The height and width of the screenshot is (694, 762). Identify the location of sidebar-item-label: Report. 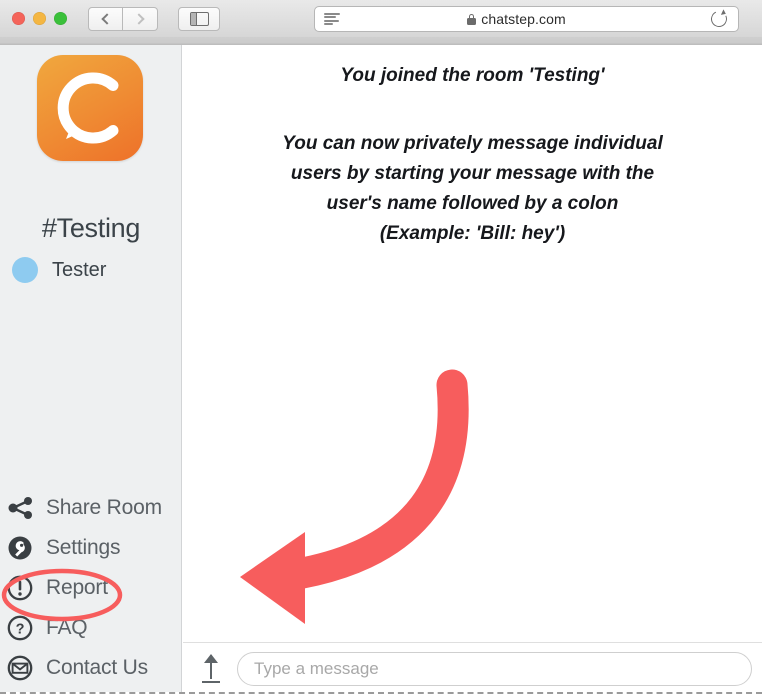
(77, 587).